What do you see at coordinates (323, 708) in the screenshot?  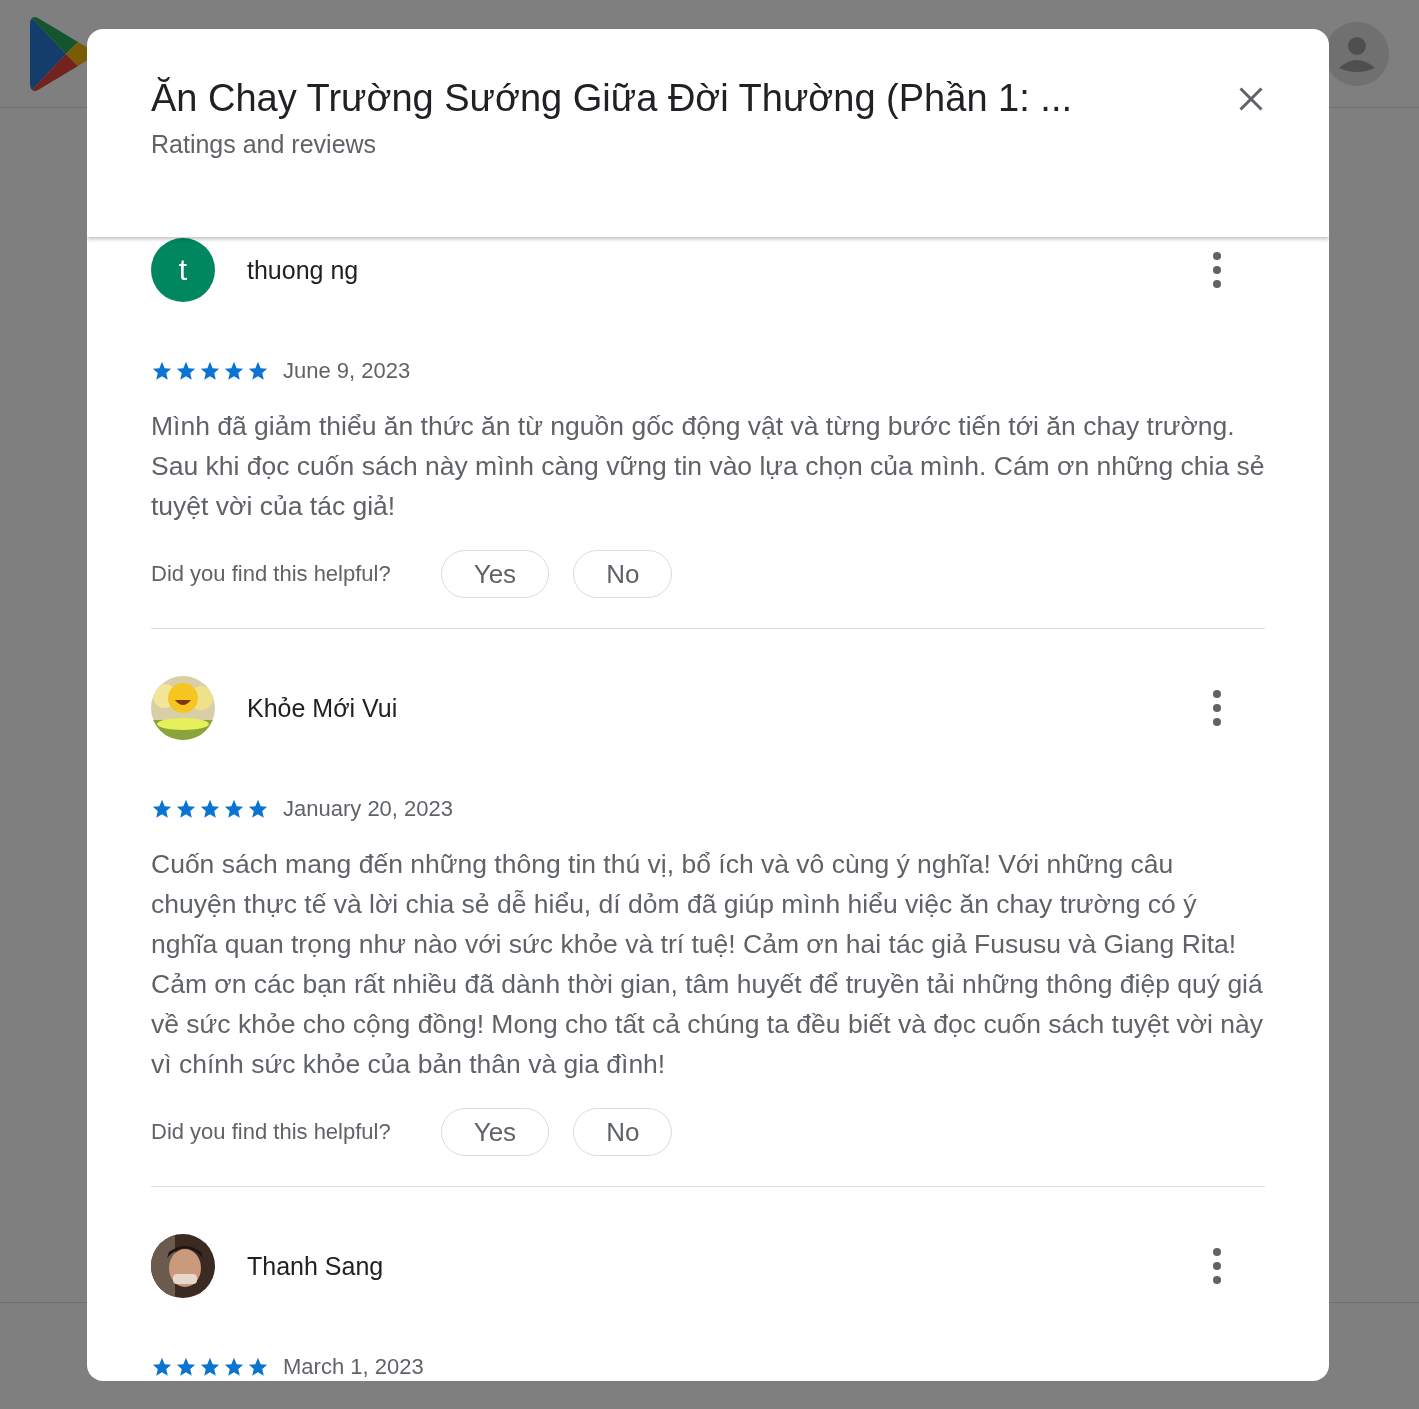 I see `reviewer-name: Khỏe Mới Vui` at bounding box center [323, 708].